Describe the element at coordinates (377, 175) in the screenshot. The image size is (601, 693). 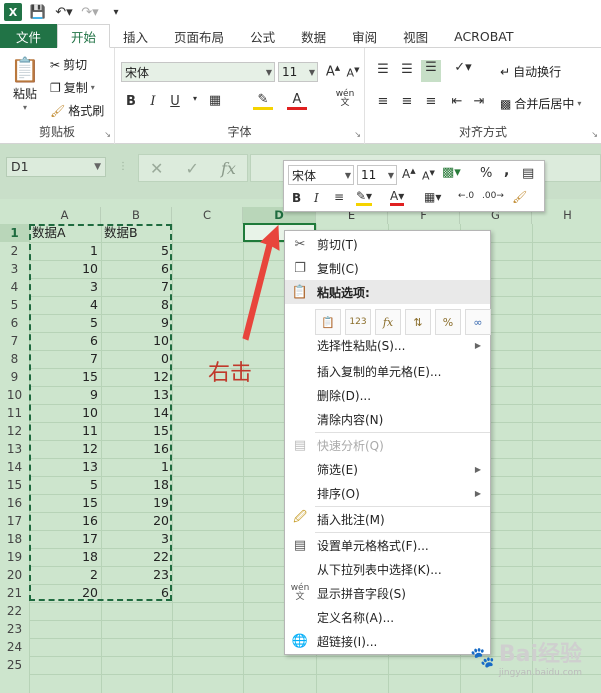
I see `mini-size-combo: 11 ▼` at that location.